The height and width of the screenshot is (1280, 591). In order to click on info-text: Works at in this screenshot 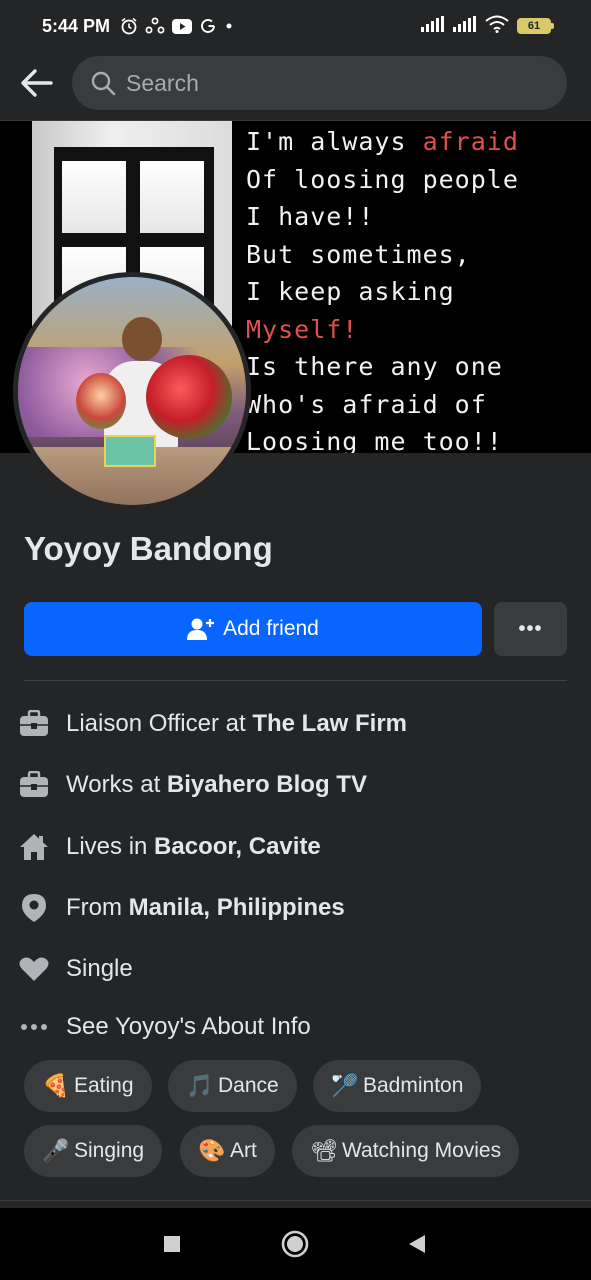, I will do `click(116, 784)`.